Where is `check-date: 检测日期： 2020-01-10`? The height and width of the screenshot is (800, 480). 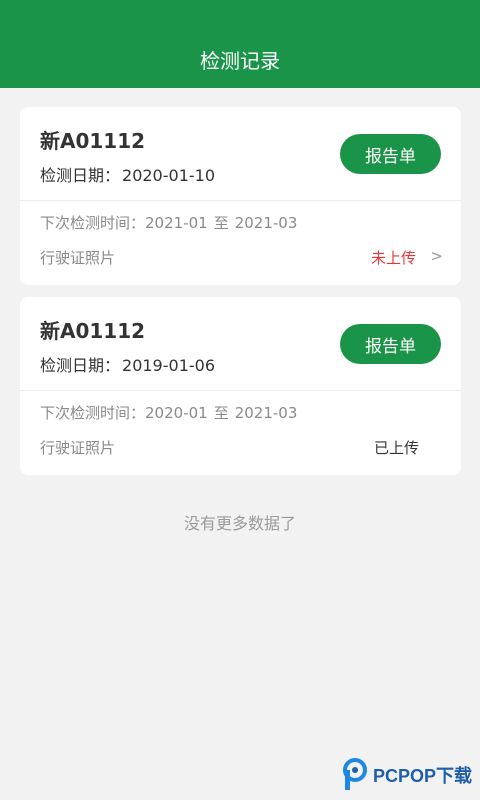
check-date: 检测日期： 2020-01-10 is located at coordinates (127, 174).